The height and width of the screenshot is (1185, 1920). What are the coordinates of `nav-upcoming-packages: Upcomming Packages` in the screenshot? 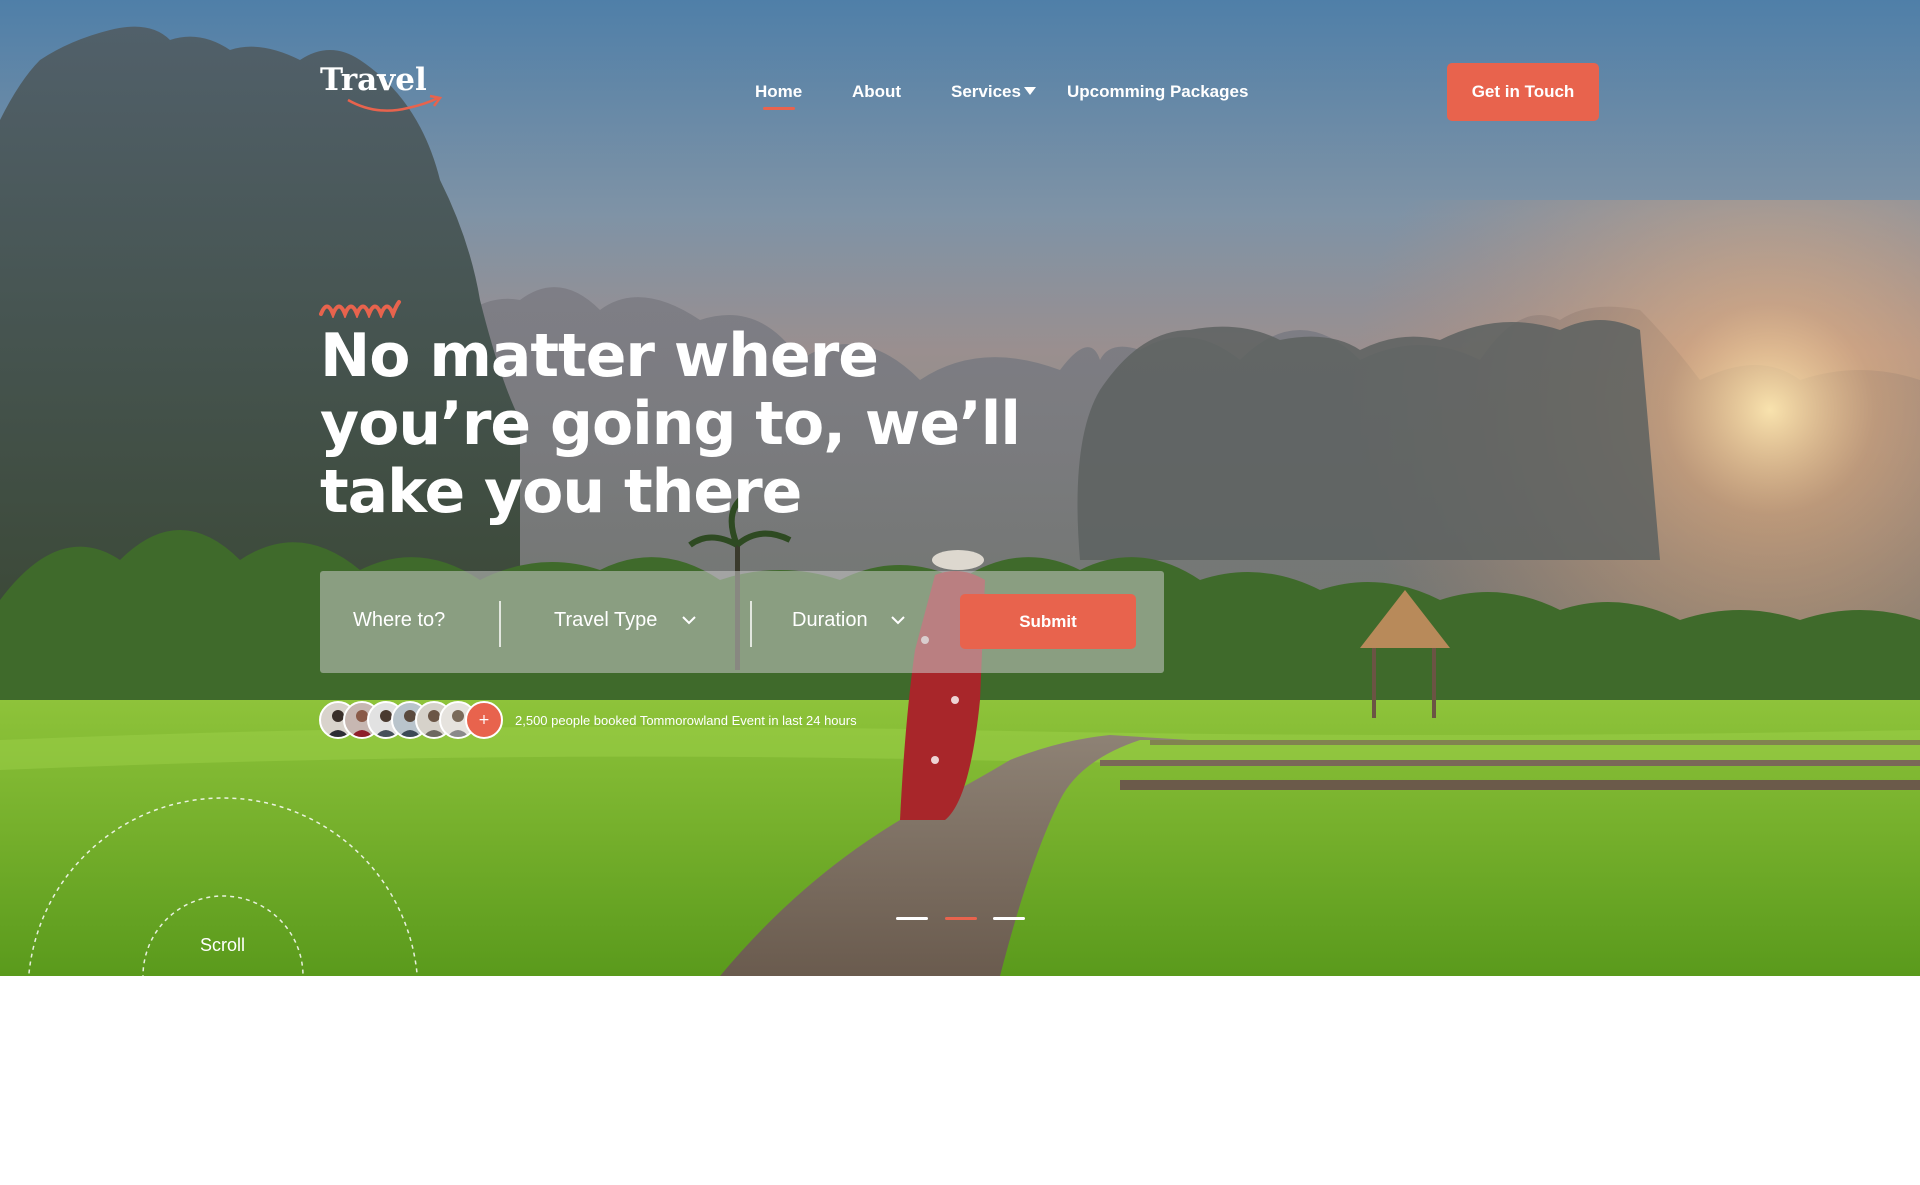 It's located at (1157, 92).